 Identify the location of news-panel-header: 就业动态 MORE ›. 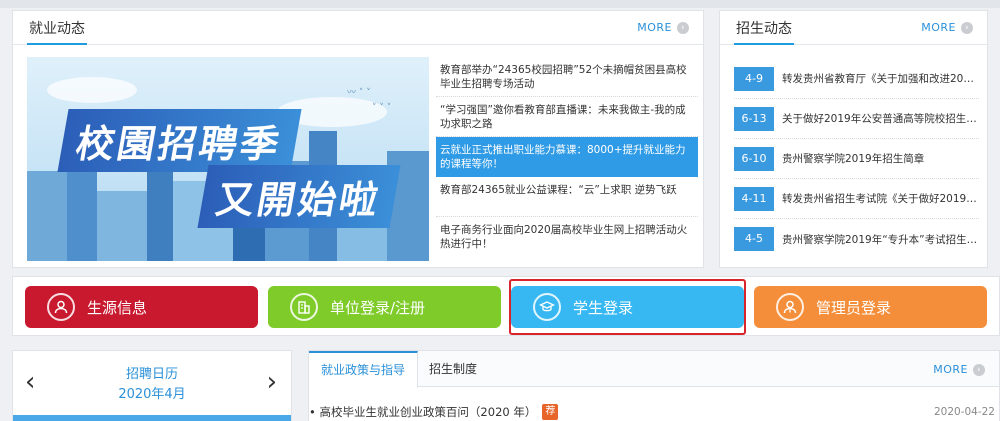
(358, 28).